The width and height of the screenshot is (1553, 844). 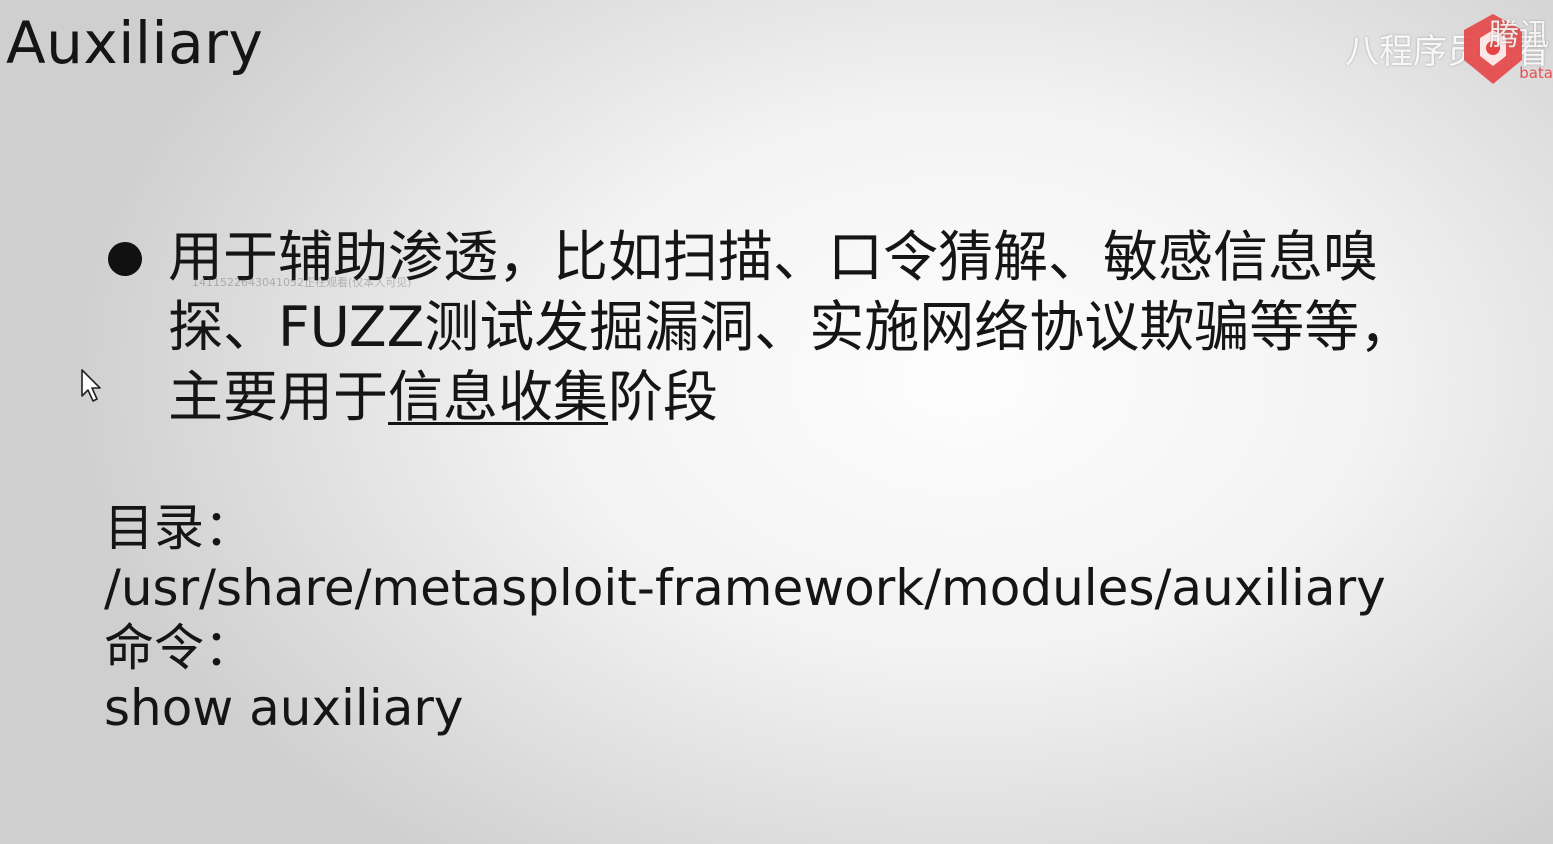 I want to click on bullet-line-3-suffix: 阶段, so click(x=663, y=397).